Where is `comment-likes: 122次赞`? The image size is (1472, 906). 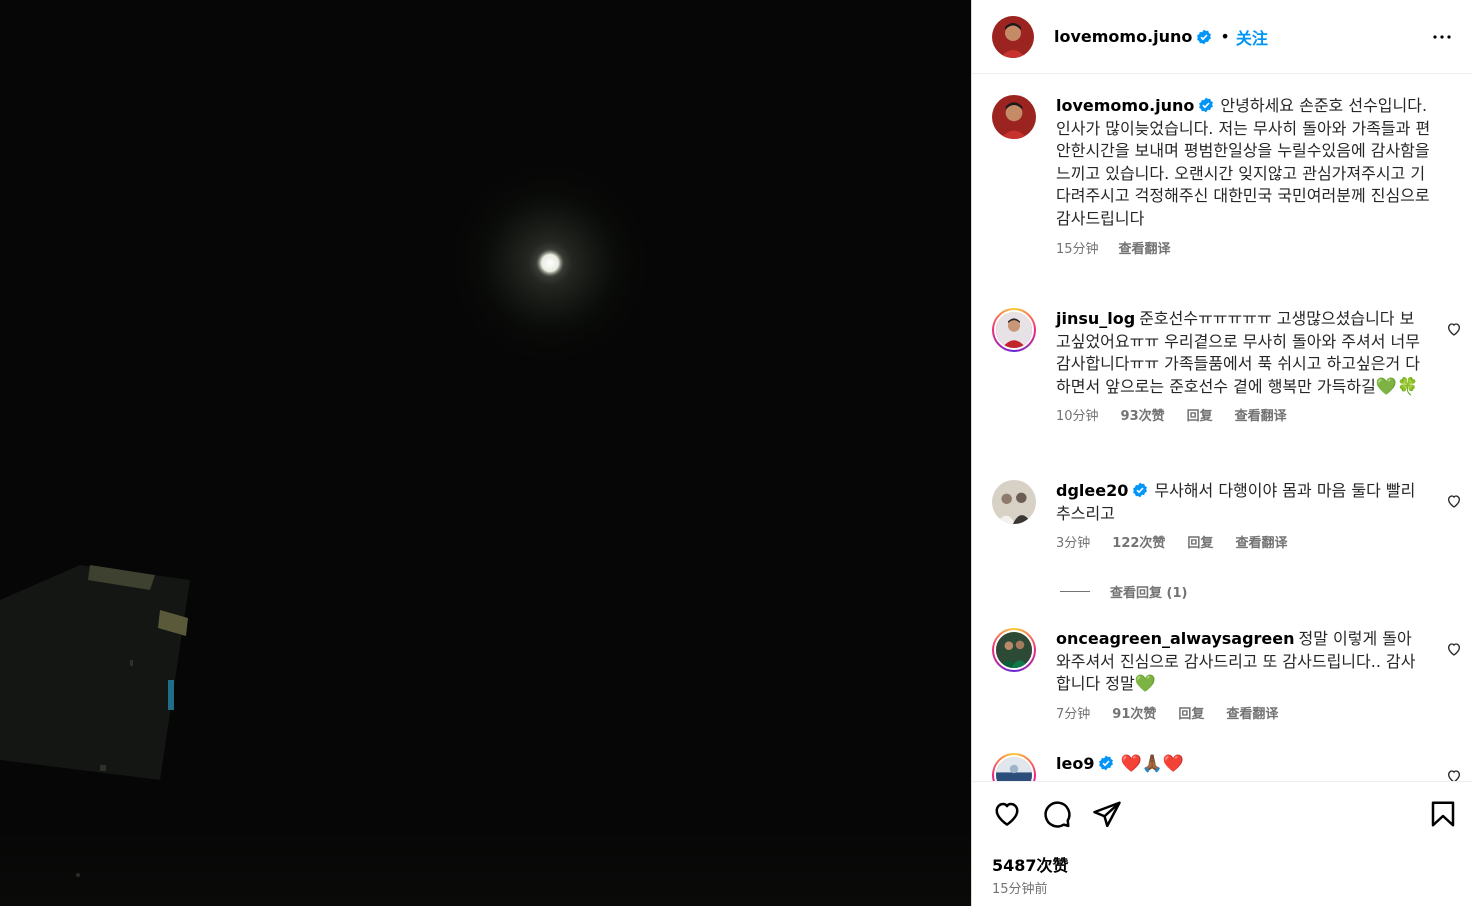 comment-likes: 122次赞 is located at coordinates (1138, 544).